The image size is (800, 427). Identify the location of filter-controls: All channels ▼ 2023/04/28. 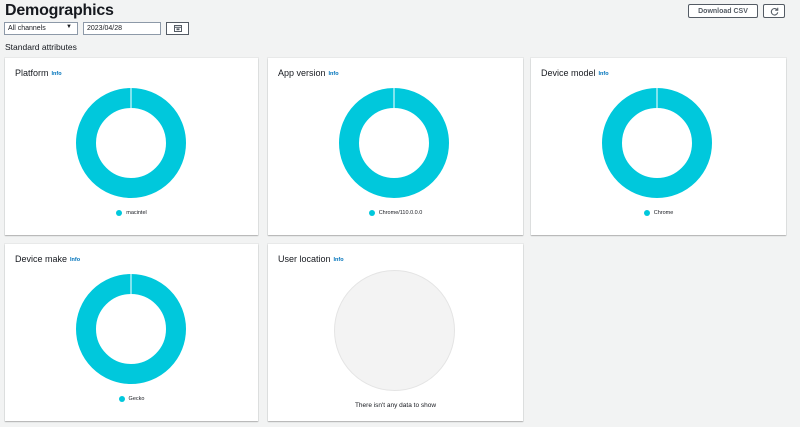
(96, 28).